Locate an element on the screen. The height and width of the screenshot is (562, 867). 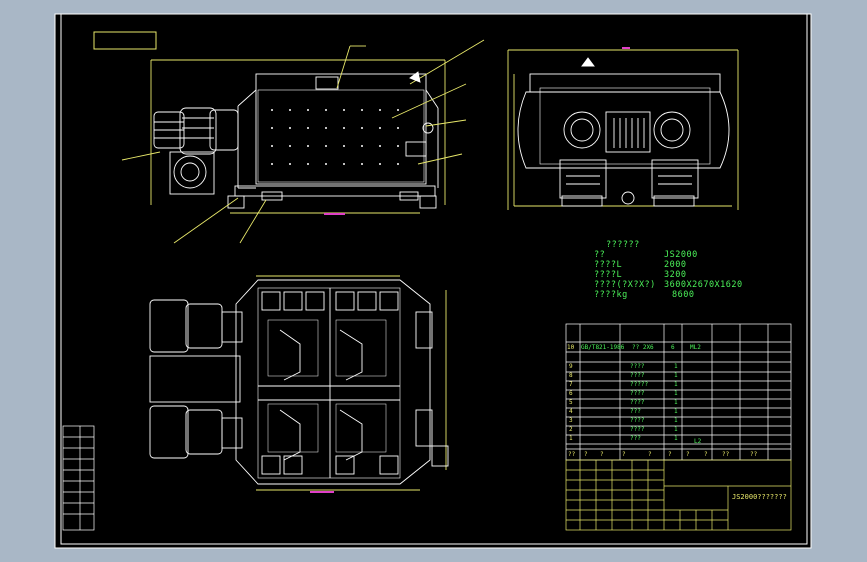
spec-value-model: JS2000 is located at coordinates (681, 255).